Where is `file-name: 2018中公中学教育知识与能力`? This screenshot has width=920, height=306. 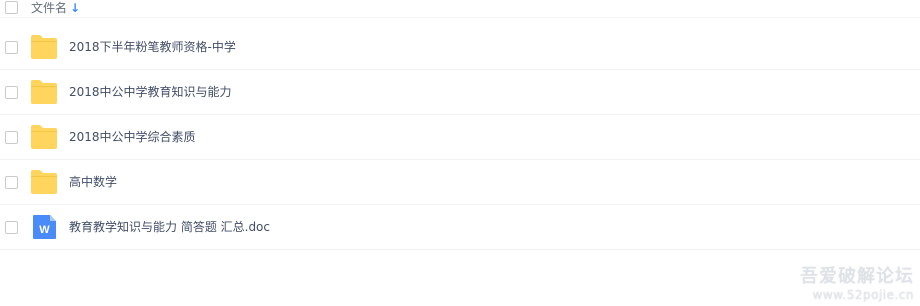
file-name: 2018中公中学教育知识与能力 is located at coordinates (150, 92).